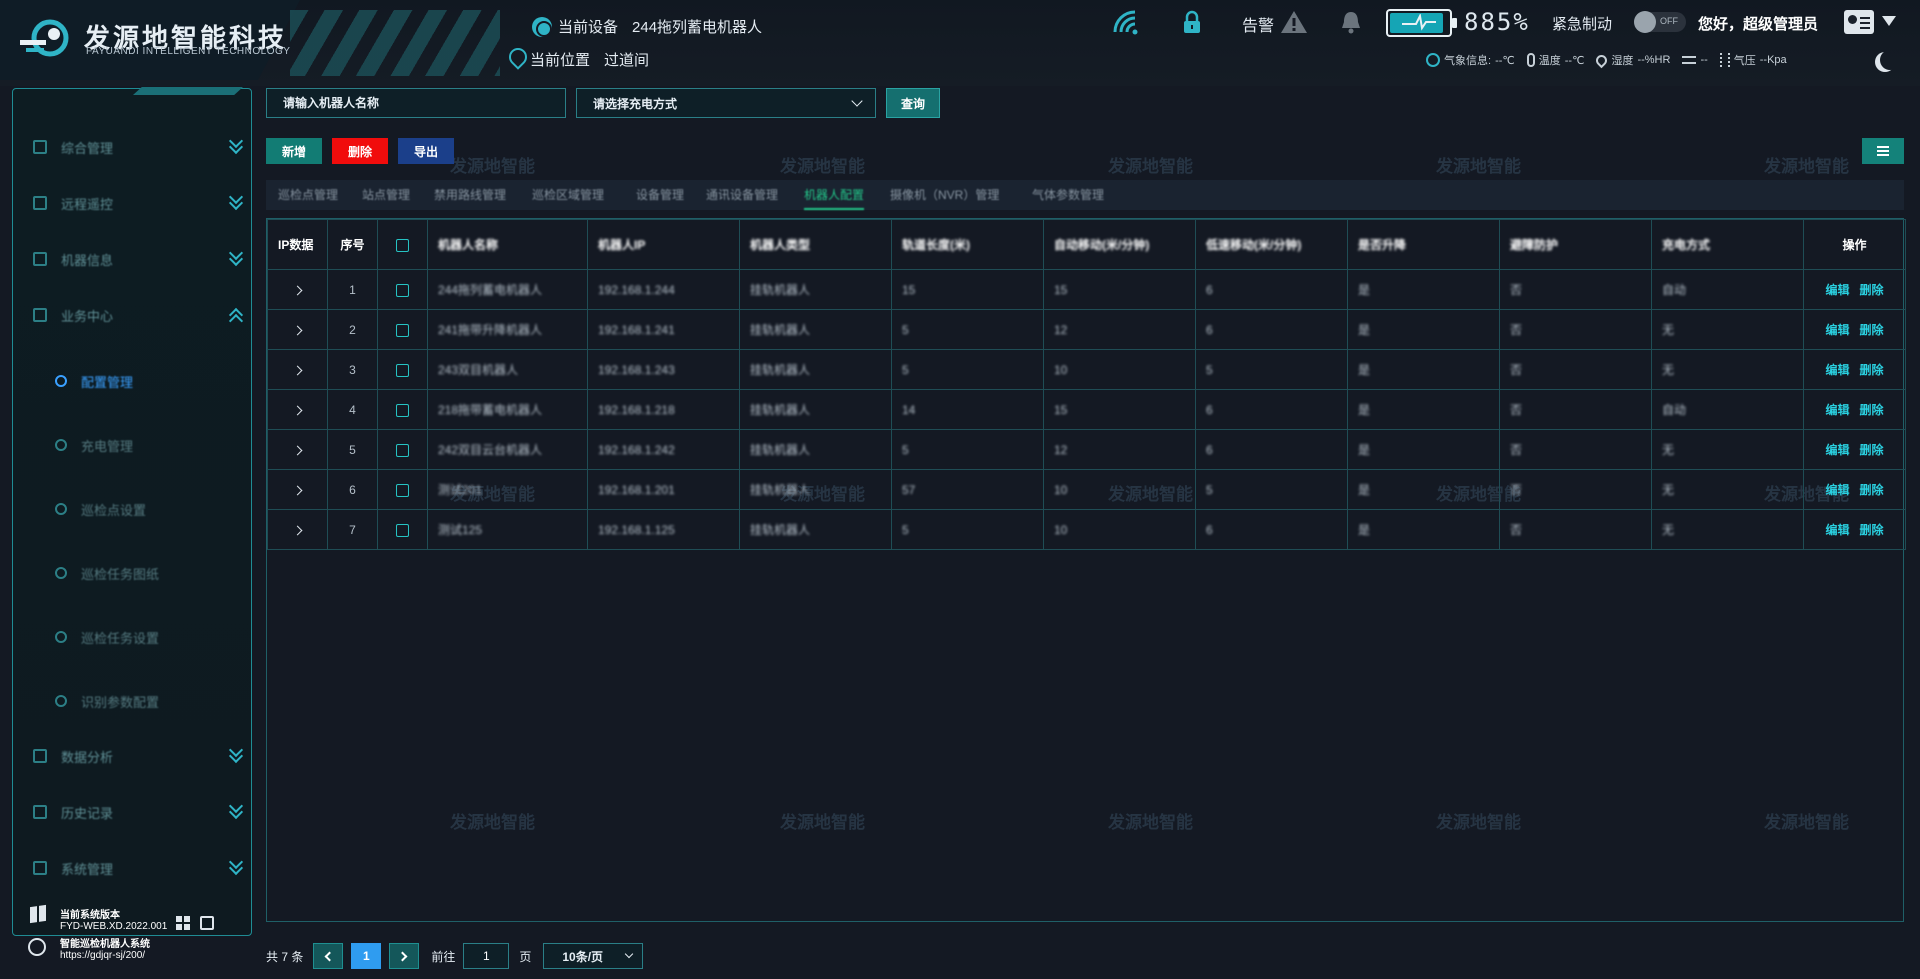  Describe the element at coordinates (834, 195) in the screenshot. I see `tab-robot-config: 机器人配置` at that location.